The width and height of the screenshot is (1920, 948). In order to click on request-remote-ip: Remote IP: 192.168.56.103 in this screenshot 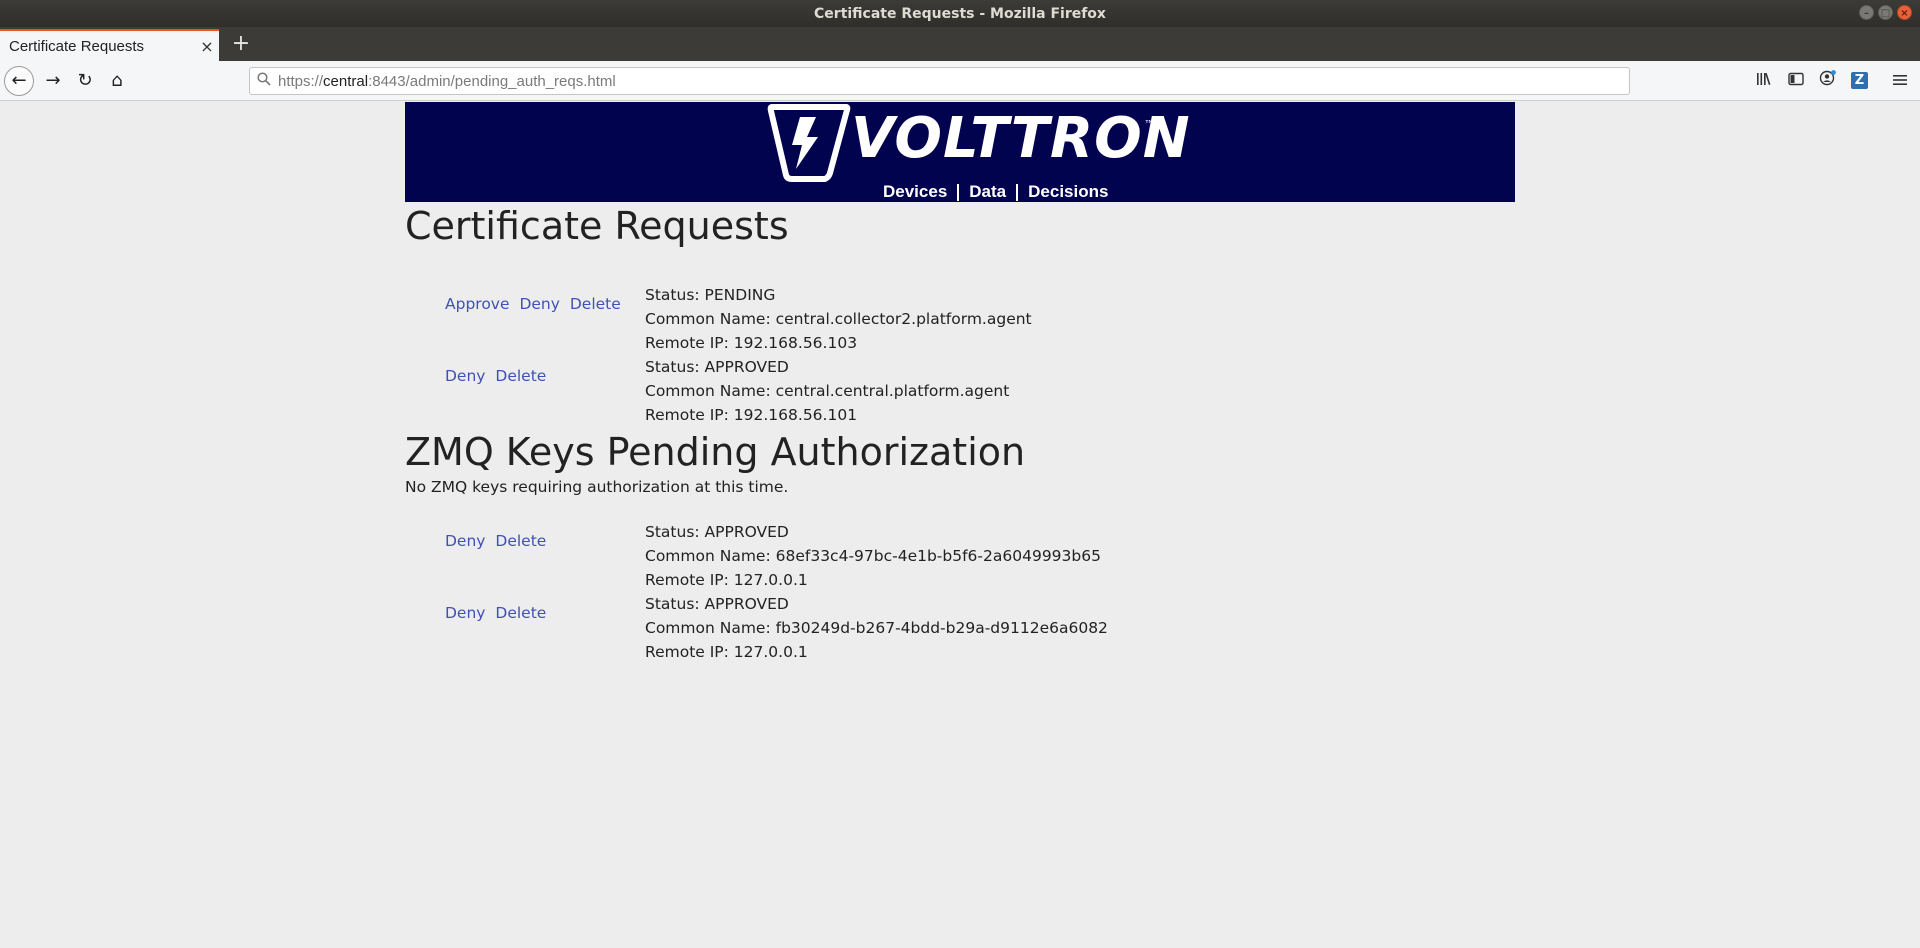, I will do `click(751, 343)`.